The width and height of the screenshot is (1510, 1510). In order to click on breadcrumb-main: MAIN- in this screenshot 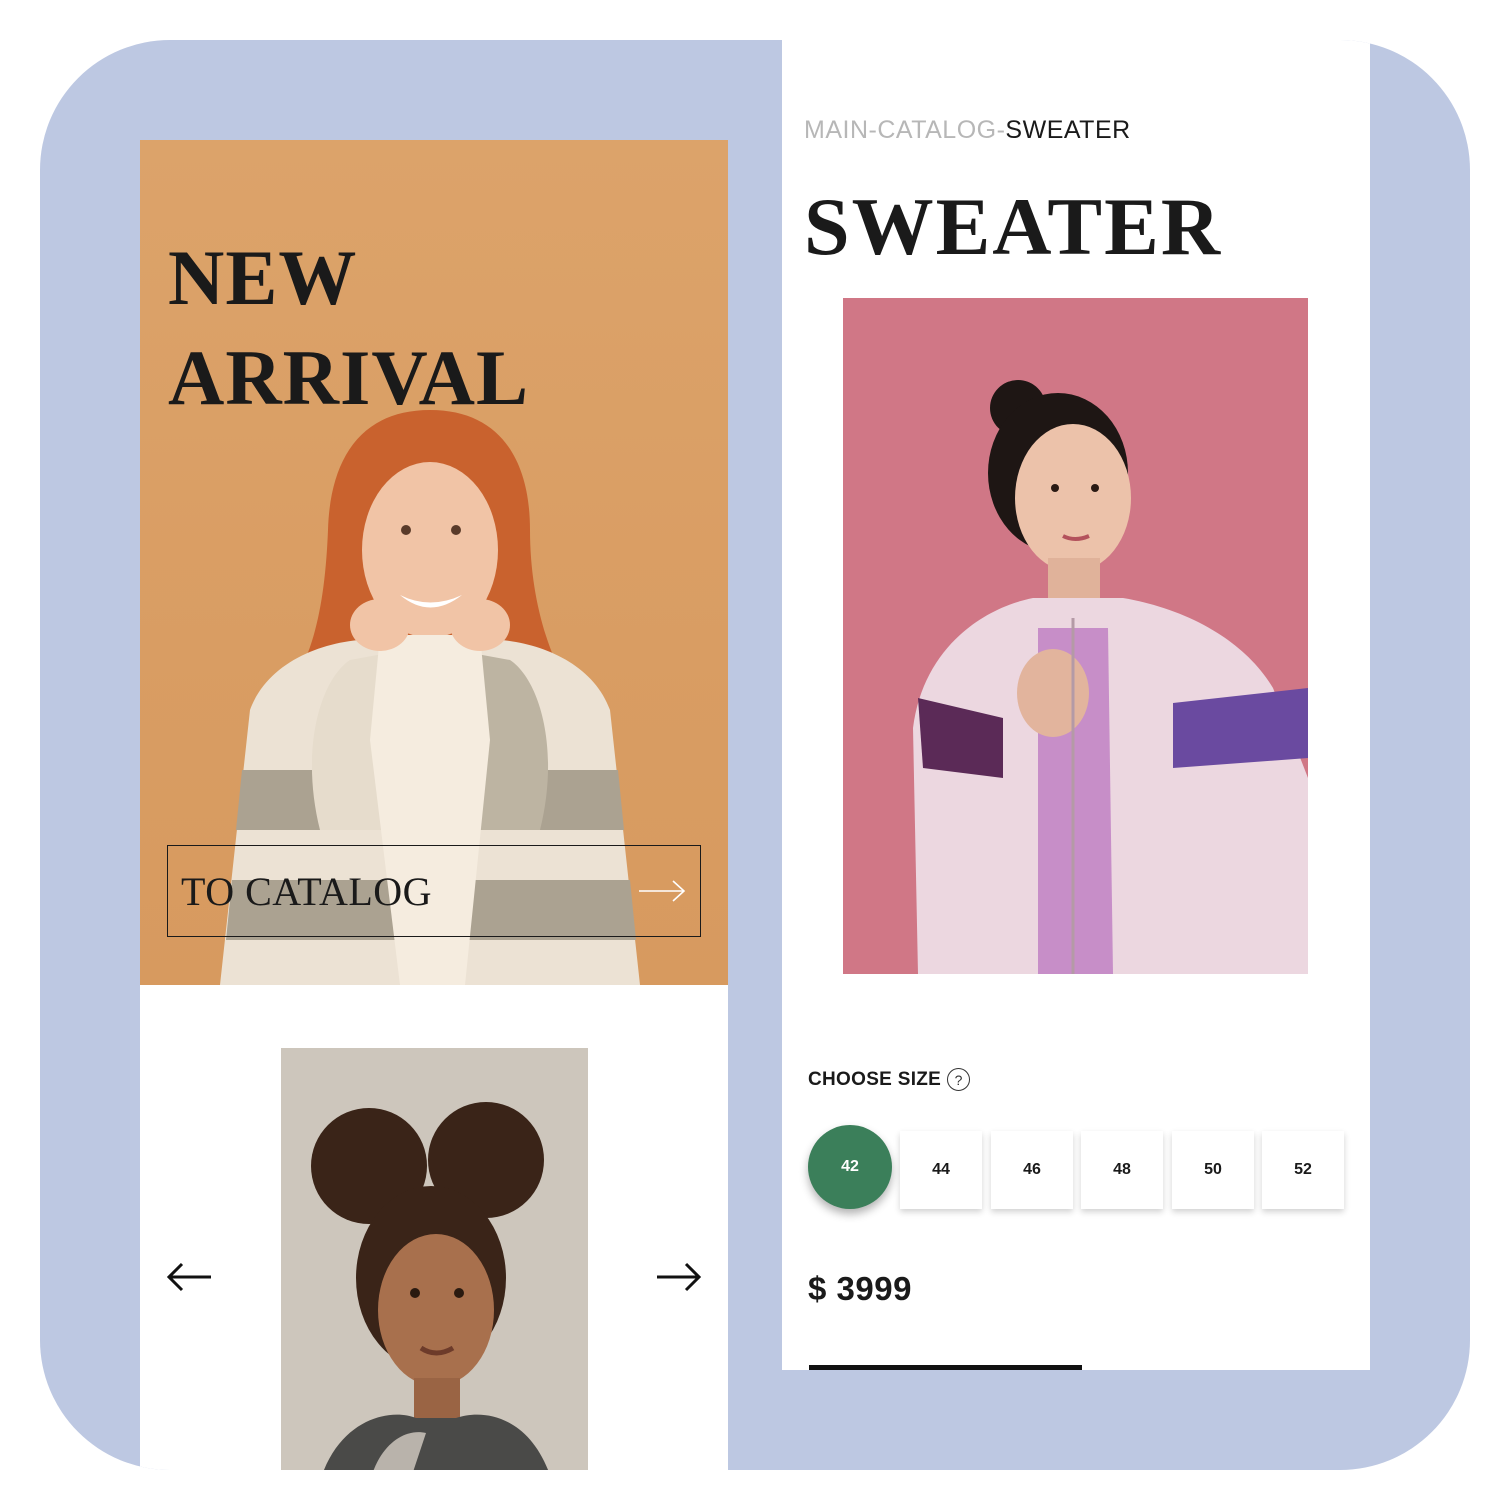, I will do `click(840, 130)`.